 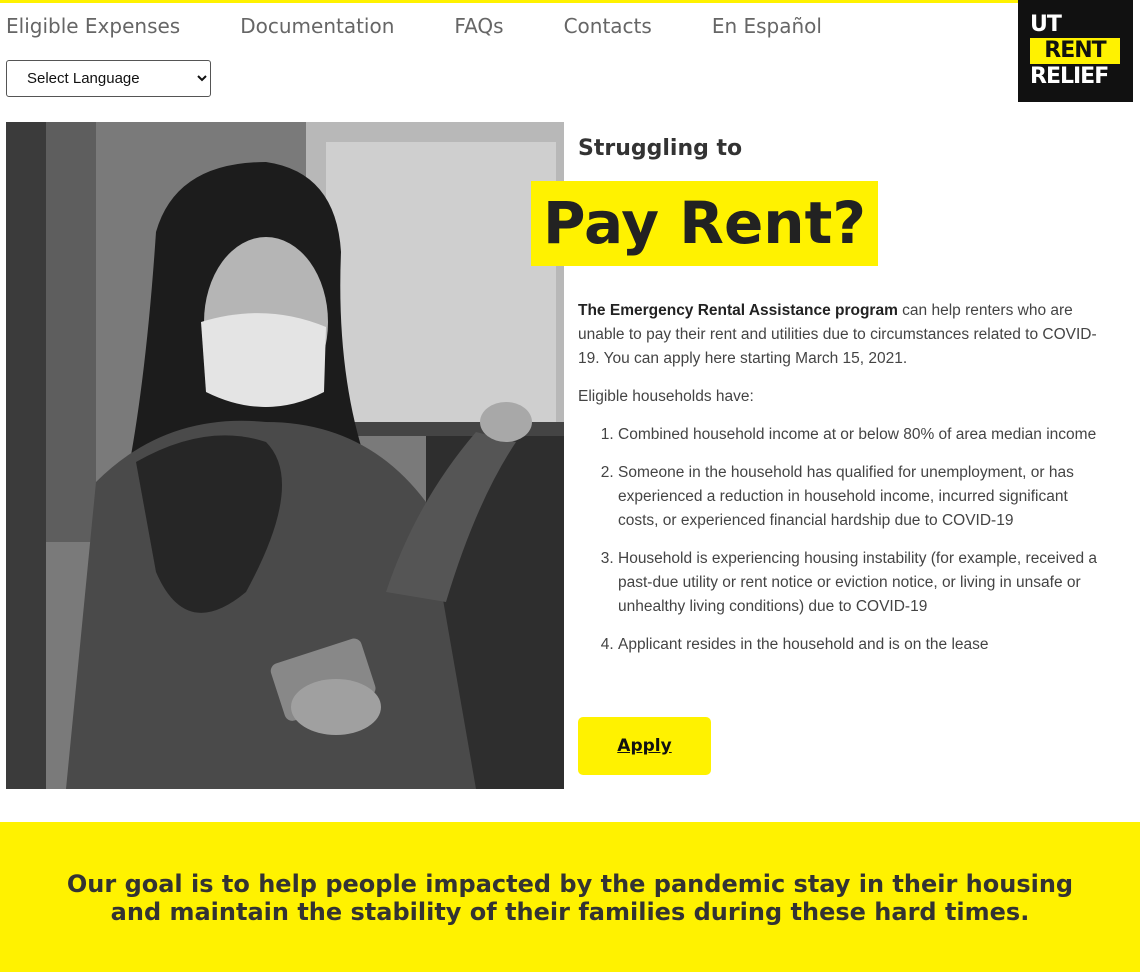 I want to click on nav-contacts: Contacts, so click(x=608, y=26).